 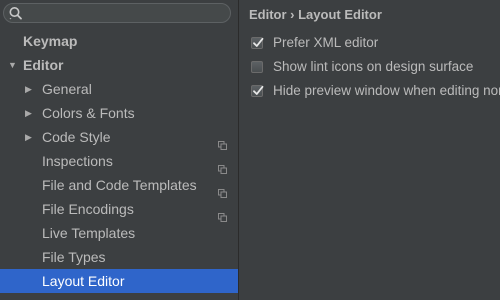 I want to click on sidebar-item-live-templates: Live Templates, so click(x=119, y=233).